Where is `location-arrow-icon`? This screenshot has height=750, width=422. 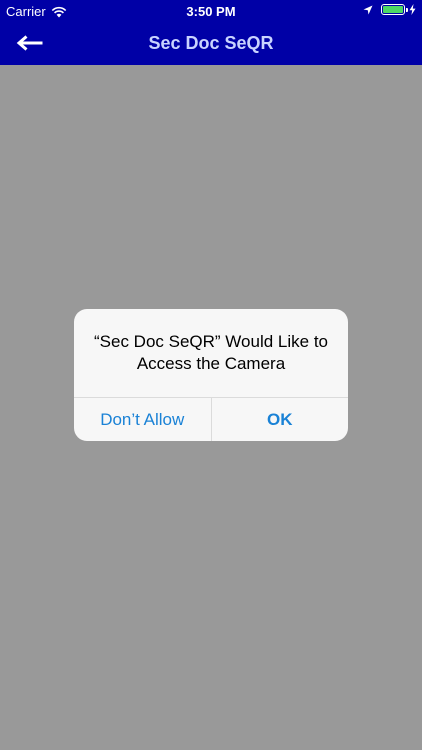
location-arrow-icon is located at coordinates (368, 9).